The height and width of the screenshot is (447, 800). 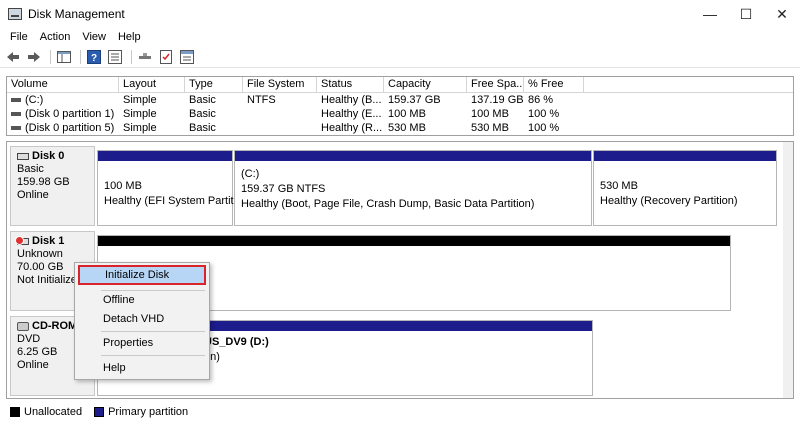 What do you see at coordinates (173, 201) in the screenshot?
I see `partition-status: Healthy (EFI System Partitic` at bounding box center [173, 201].